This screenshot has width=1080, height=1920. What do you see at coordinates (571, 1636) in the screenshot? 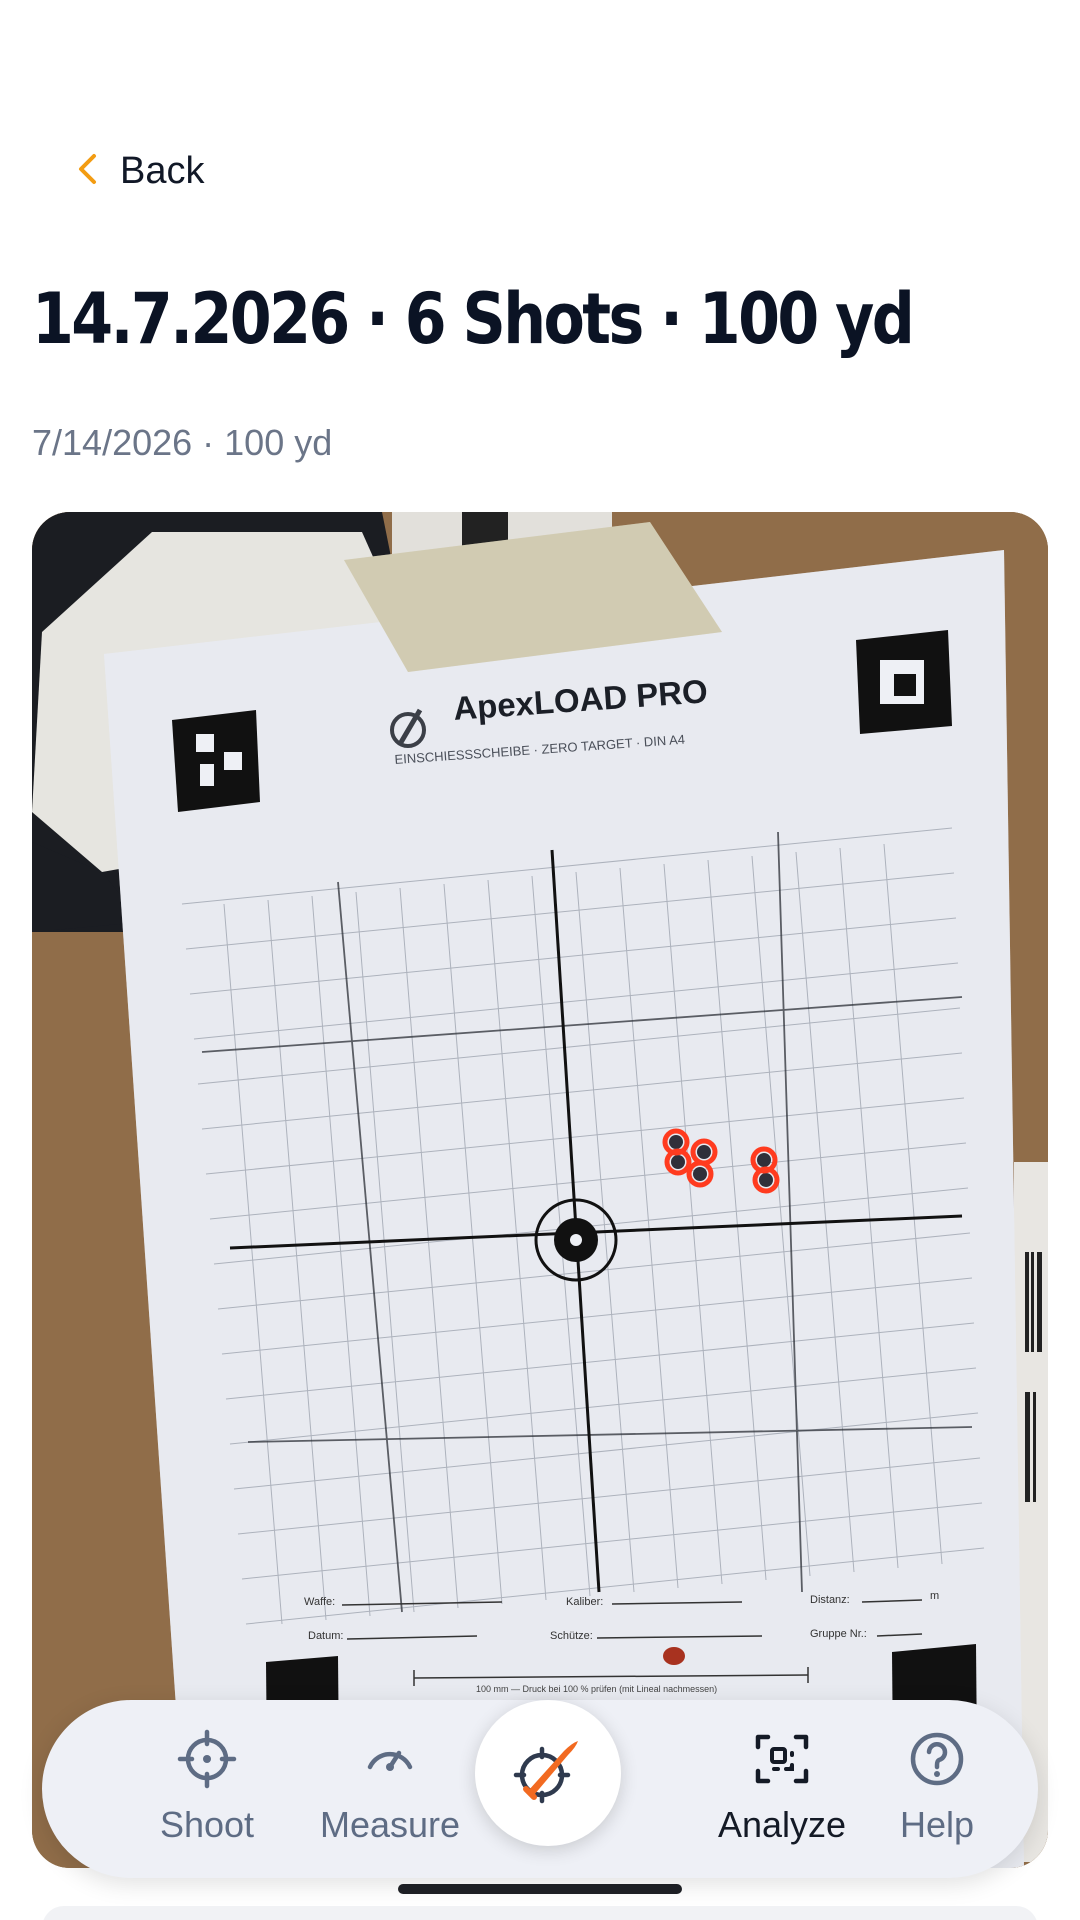
I see `form-field-schuetze: Schütze:` at bounding box center [571, 1636].